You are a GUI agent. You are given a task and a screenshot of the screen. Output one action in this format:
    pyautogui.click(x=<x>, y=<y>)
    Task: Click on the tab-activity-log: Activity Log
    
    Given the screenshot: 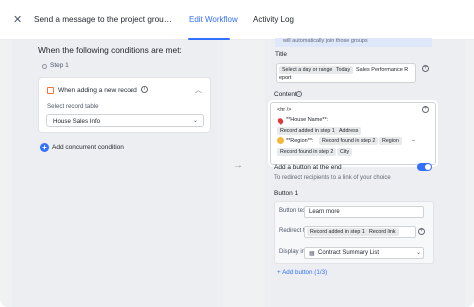 What is the action you would take?
    pyautogui.click(x=273, y=19)
    